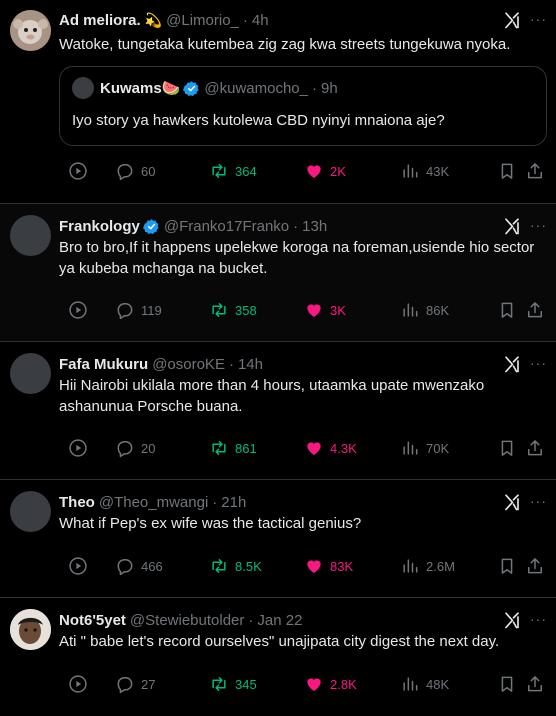  I want to click on view-count: 48K, so click(438, 684).